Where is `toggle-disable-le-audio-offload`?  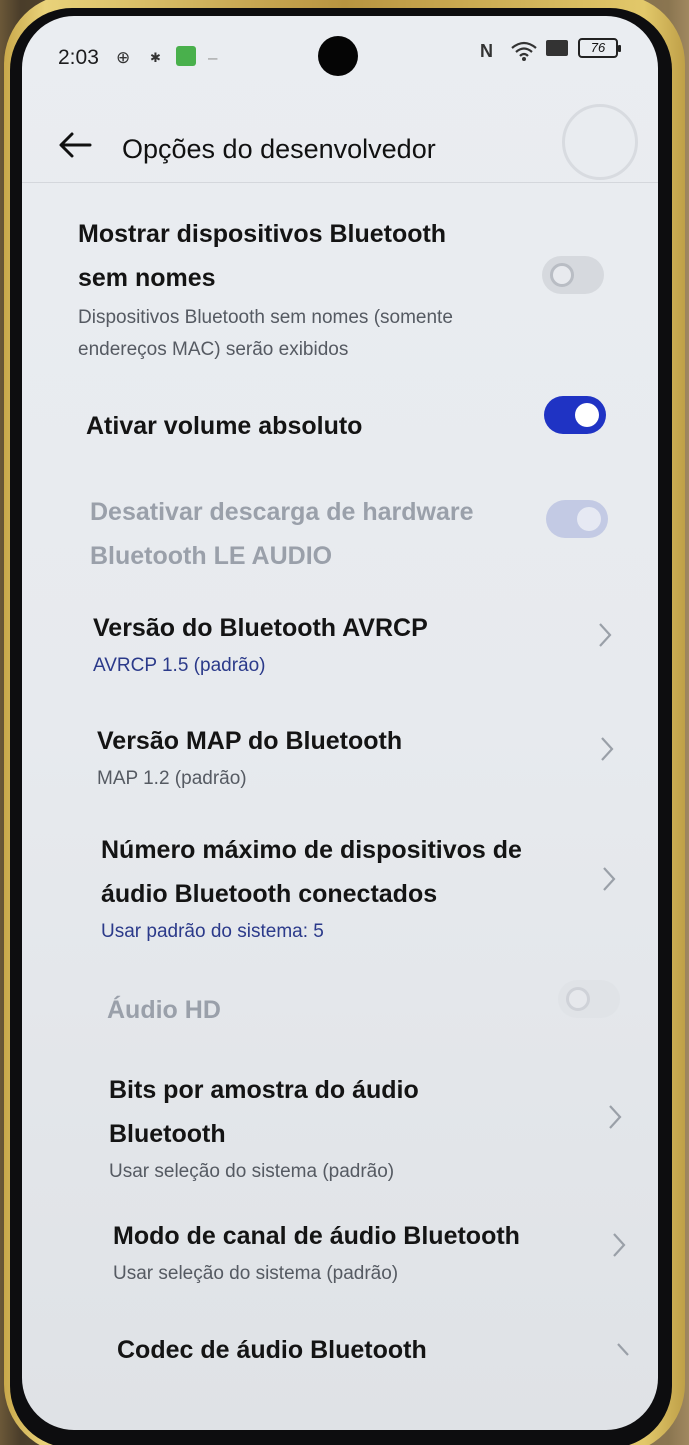
toggle-disable-le-audio-offload is located at coordinates (577, 519).